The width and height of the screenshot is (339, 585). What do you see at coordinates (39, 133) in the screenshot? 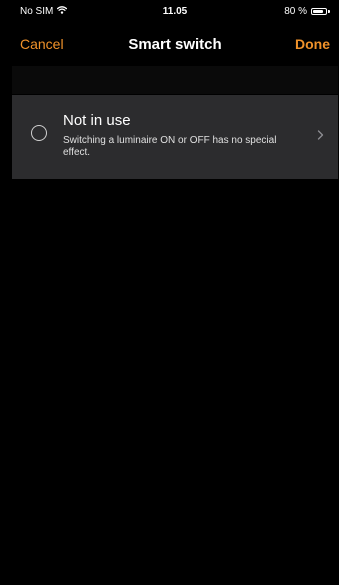
I see `radio-button` at bounding box center [39, 133].